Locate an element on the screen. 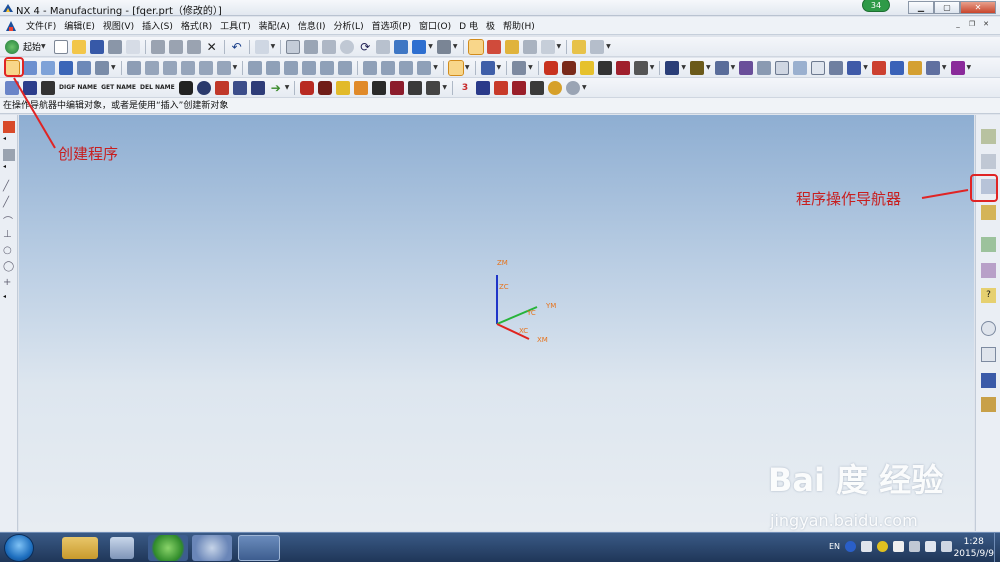 The height and width of the screenshot is (562, 1000). menu-help: 帮助(H) is located at coordinates (519, 25).